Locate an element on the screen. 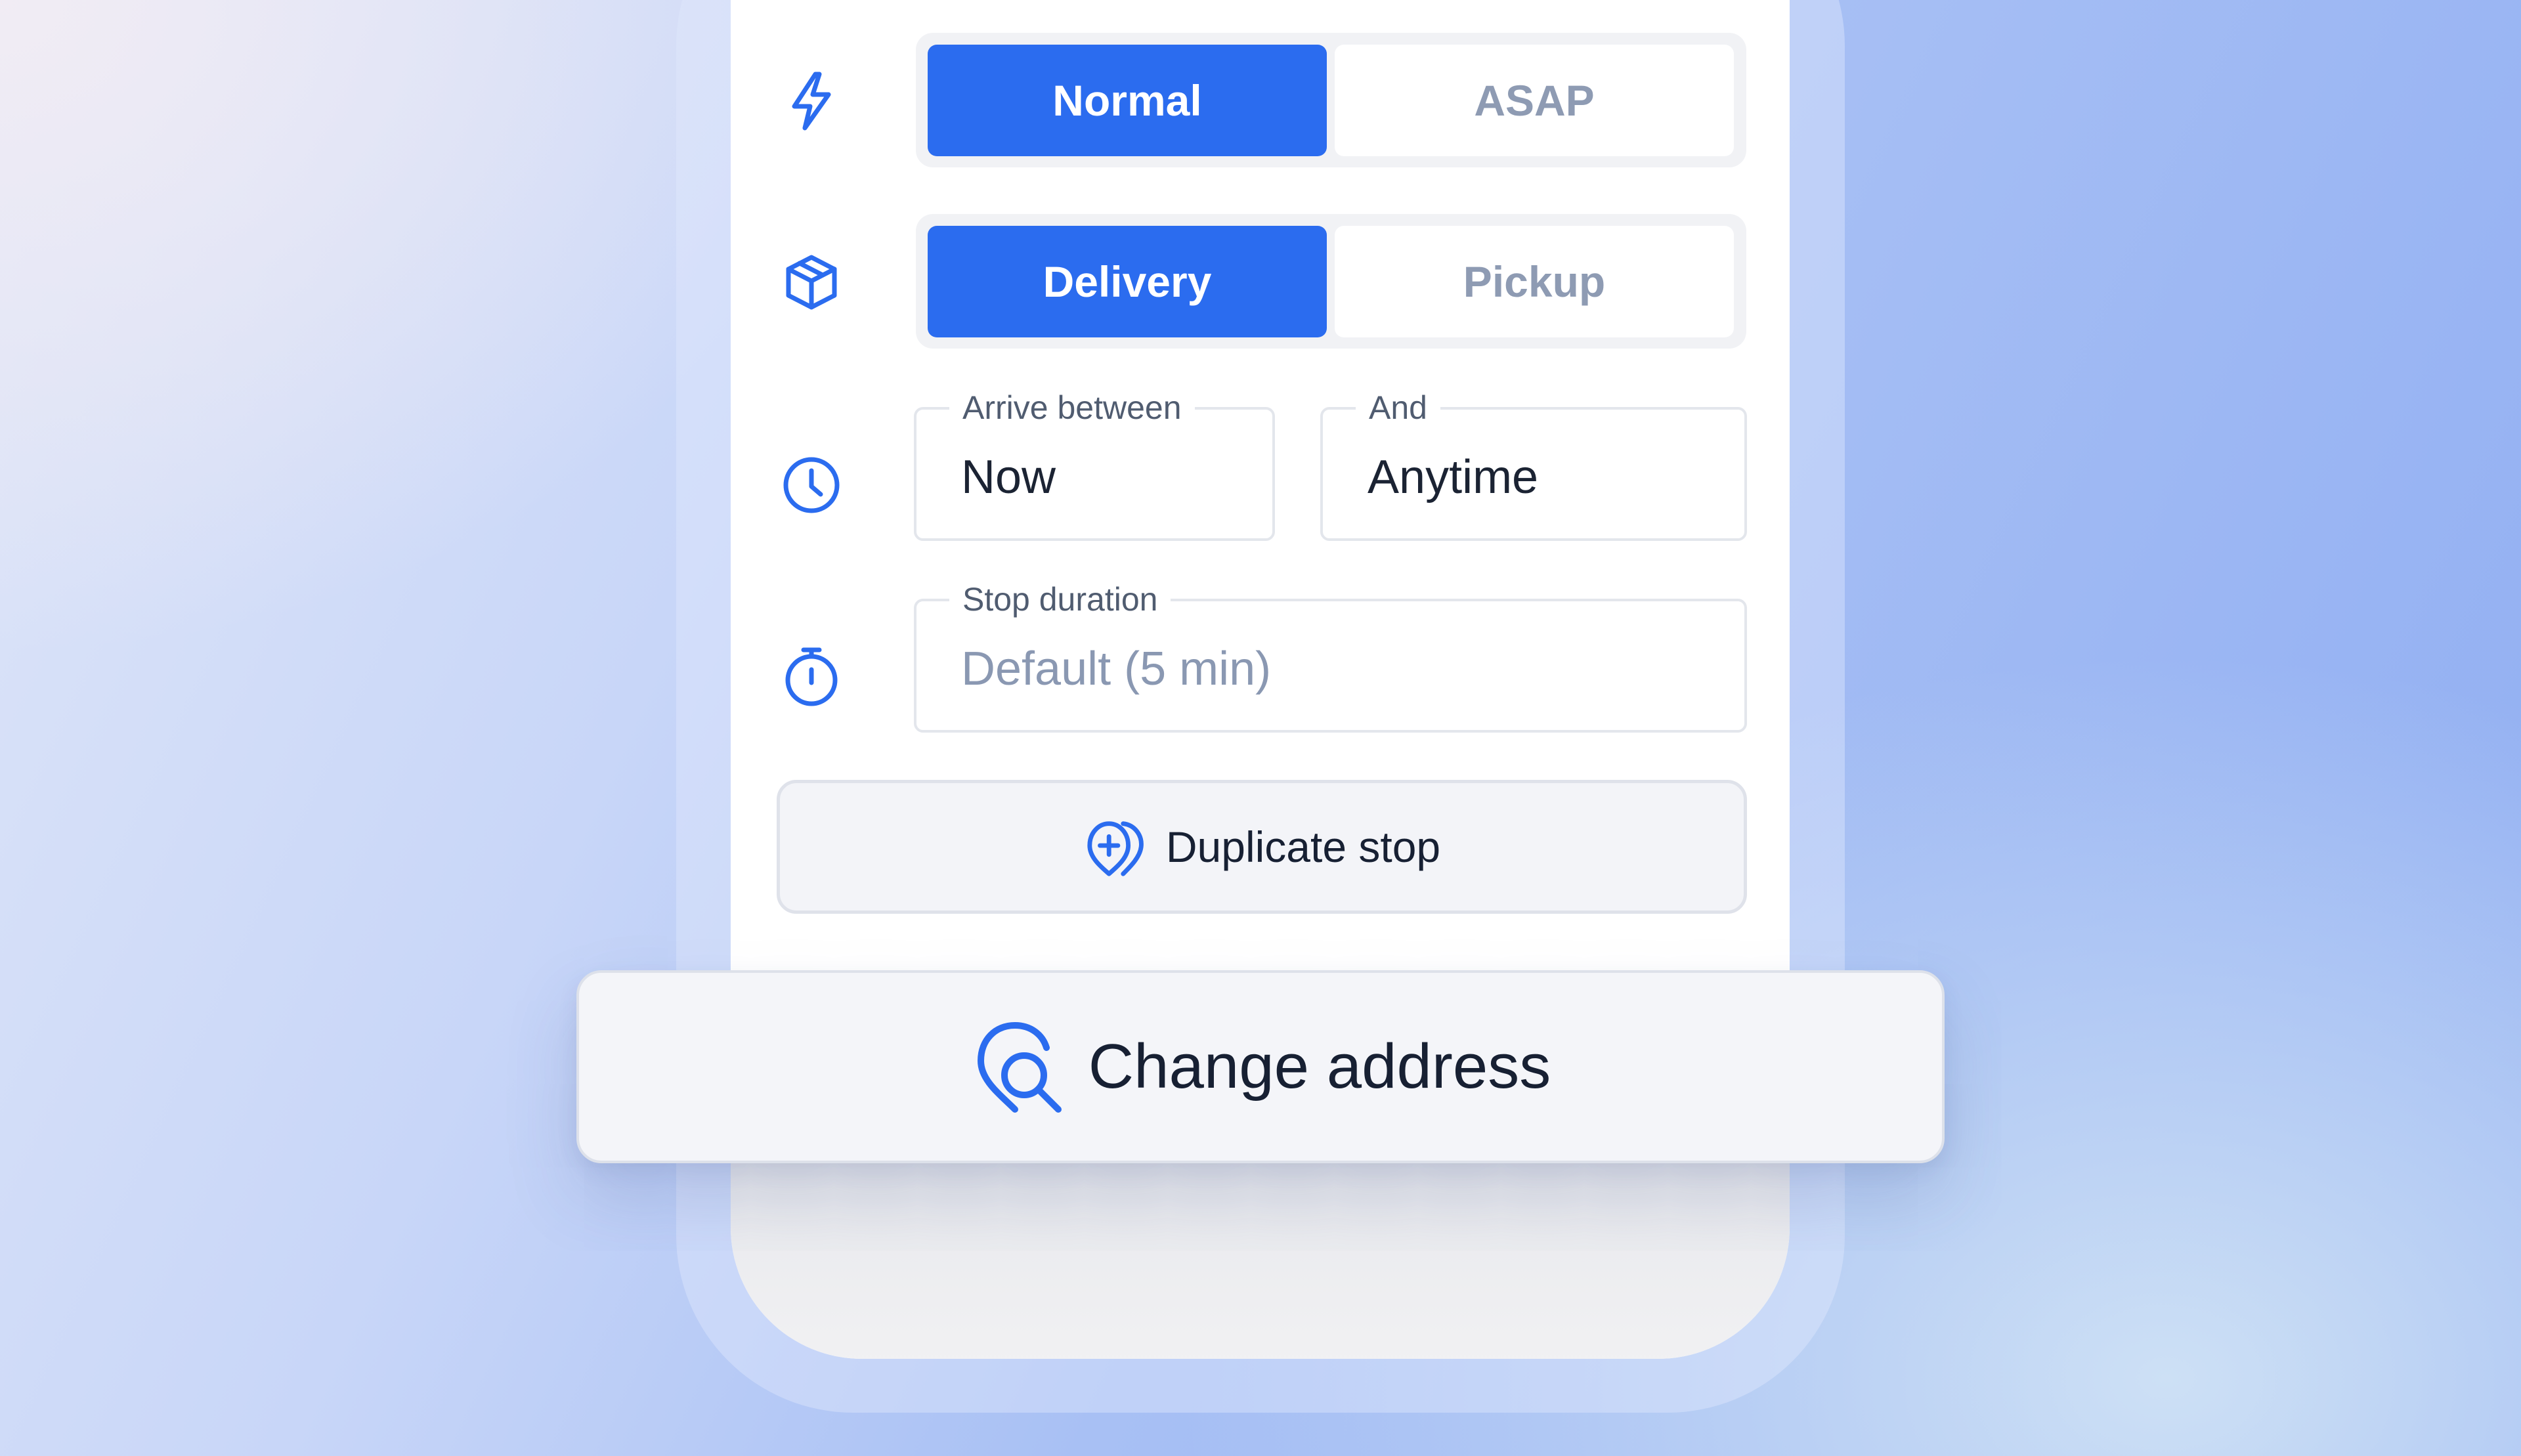  duplicate-stop-button: Duplicate stop is located at coordinates (1262, 847).